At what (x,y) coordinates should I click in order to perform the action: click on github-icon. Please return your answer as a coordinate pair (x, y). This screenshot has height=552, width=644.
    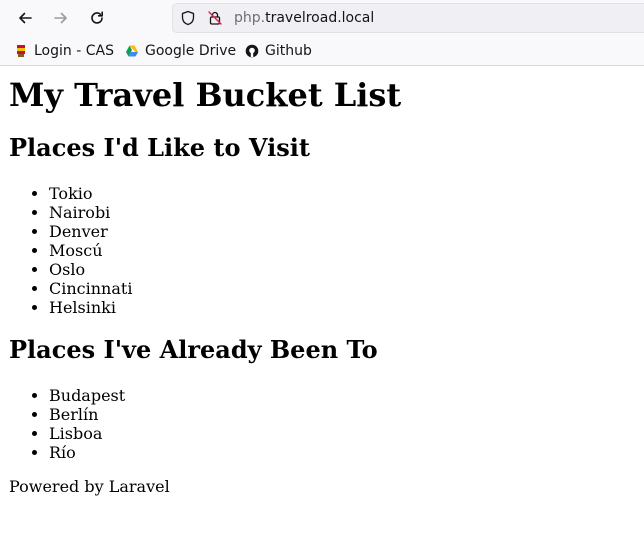
    Looking at the image, I should click on (252, 51).